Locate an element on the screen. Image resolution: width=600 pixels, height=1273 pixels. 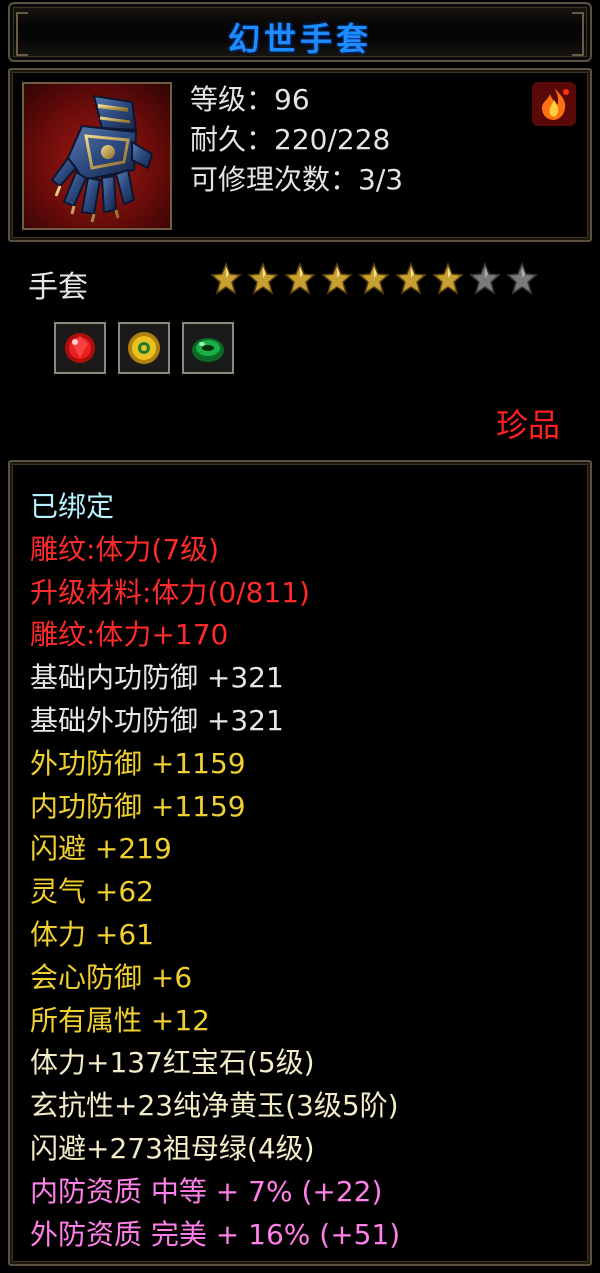
attribute-line: 体力 +61 is located at coordinates (92, 934).